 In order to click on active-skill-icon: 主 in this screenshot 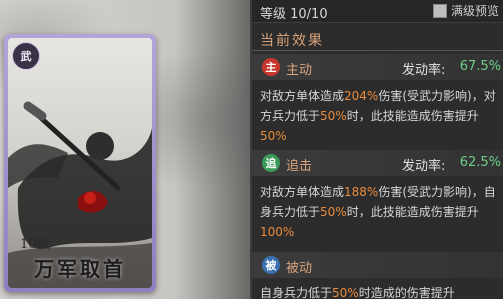, I will do `click(271, 67)`.